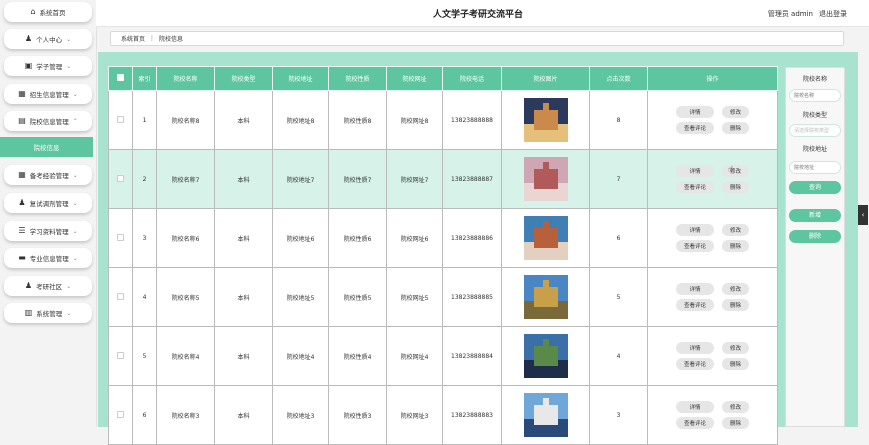  Describe the element at coordinates (300, 120) in the screenshot. I see `cell-address: 院校地址8` at that location.